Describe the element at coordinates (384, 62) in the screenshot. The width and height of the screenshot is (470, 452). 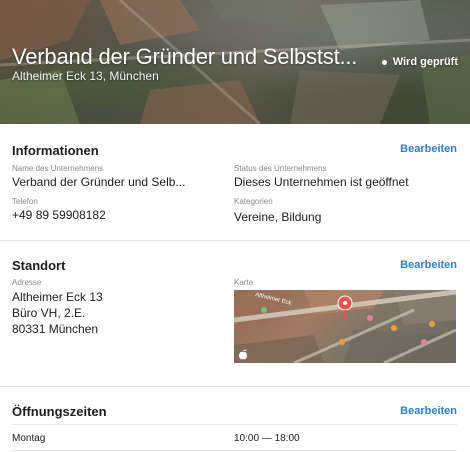
I see `status-dot-icon` at that location.